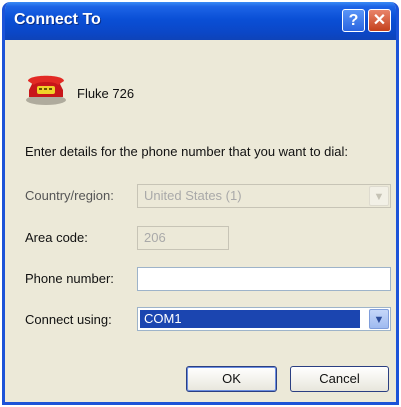 The height and width of the screenshot is (407, 401). What do you see at coordinates (68, 319) in the screenshot?
I see `connect-using-label: Connect using:` at bounding box center [68, 319].